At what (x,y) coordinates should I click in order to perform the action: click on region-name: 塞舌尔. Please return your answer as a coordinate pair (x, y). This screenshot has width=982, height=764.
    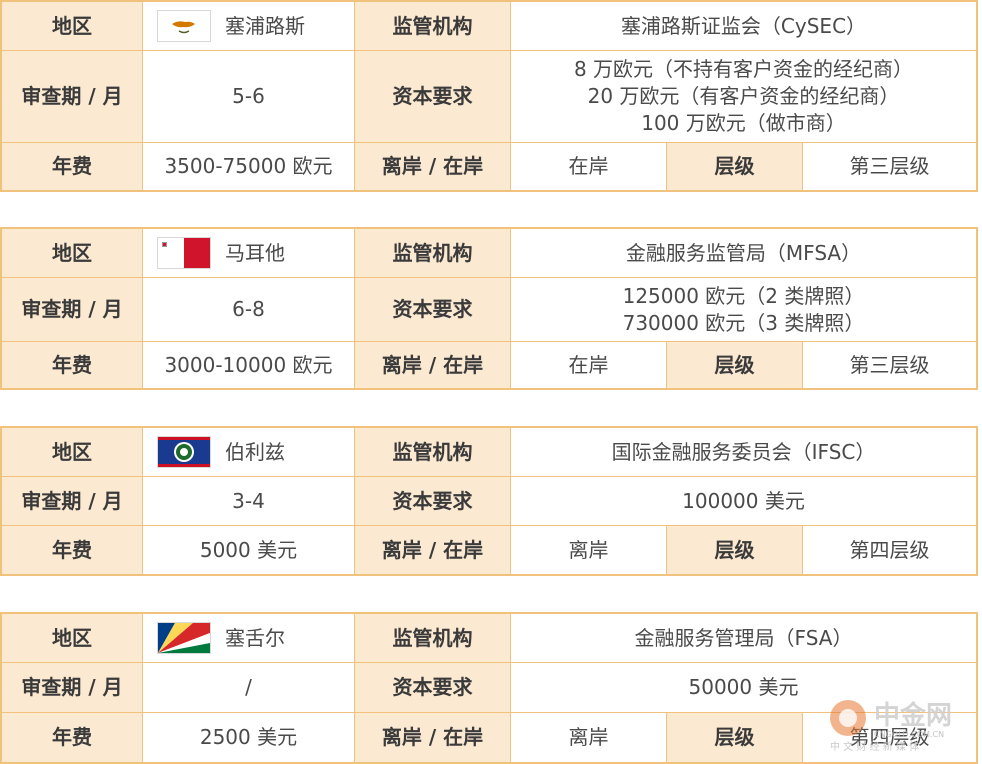
    Looking at the image, I should click on (255, 637).